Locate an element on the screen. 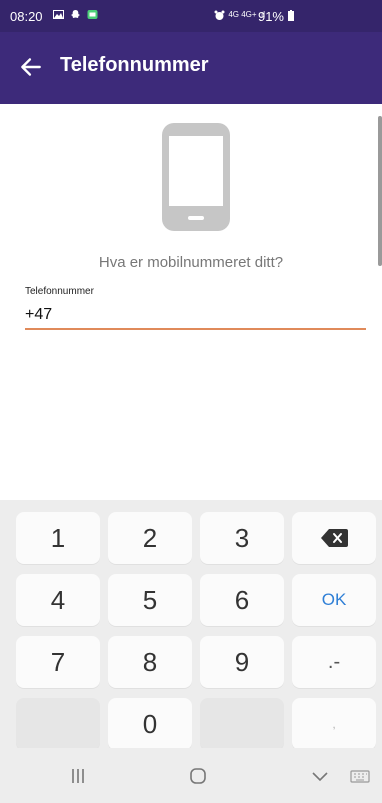  back-arrow-icon is located at coordinates (31, 67).